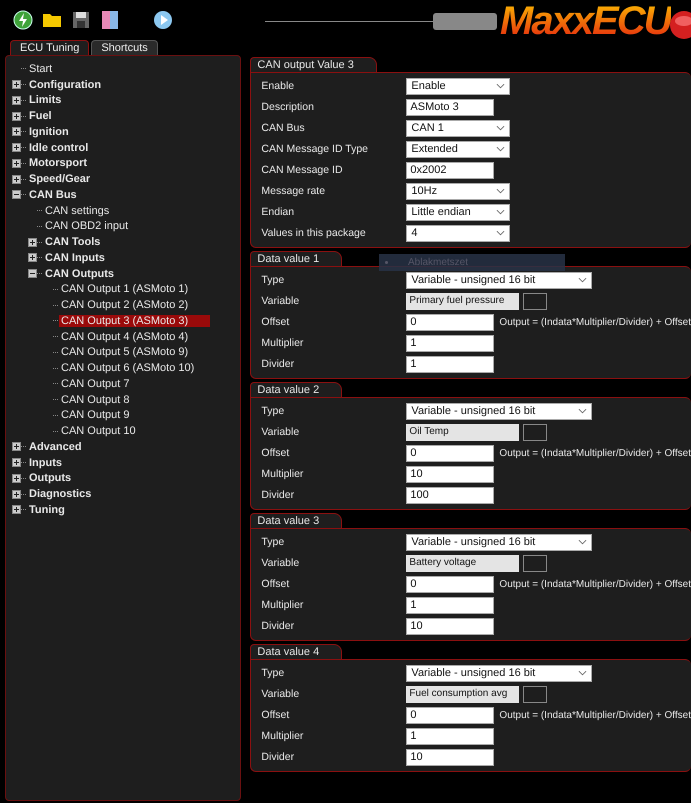 The height and width of the screenshot is (803, 691). What do you see at coordinates (463, 694) in the screenshot?
I see `variable-field: Fuel consumption avg` at bounding box center [463, 694].